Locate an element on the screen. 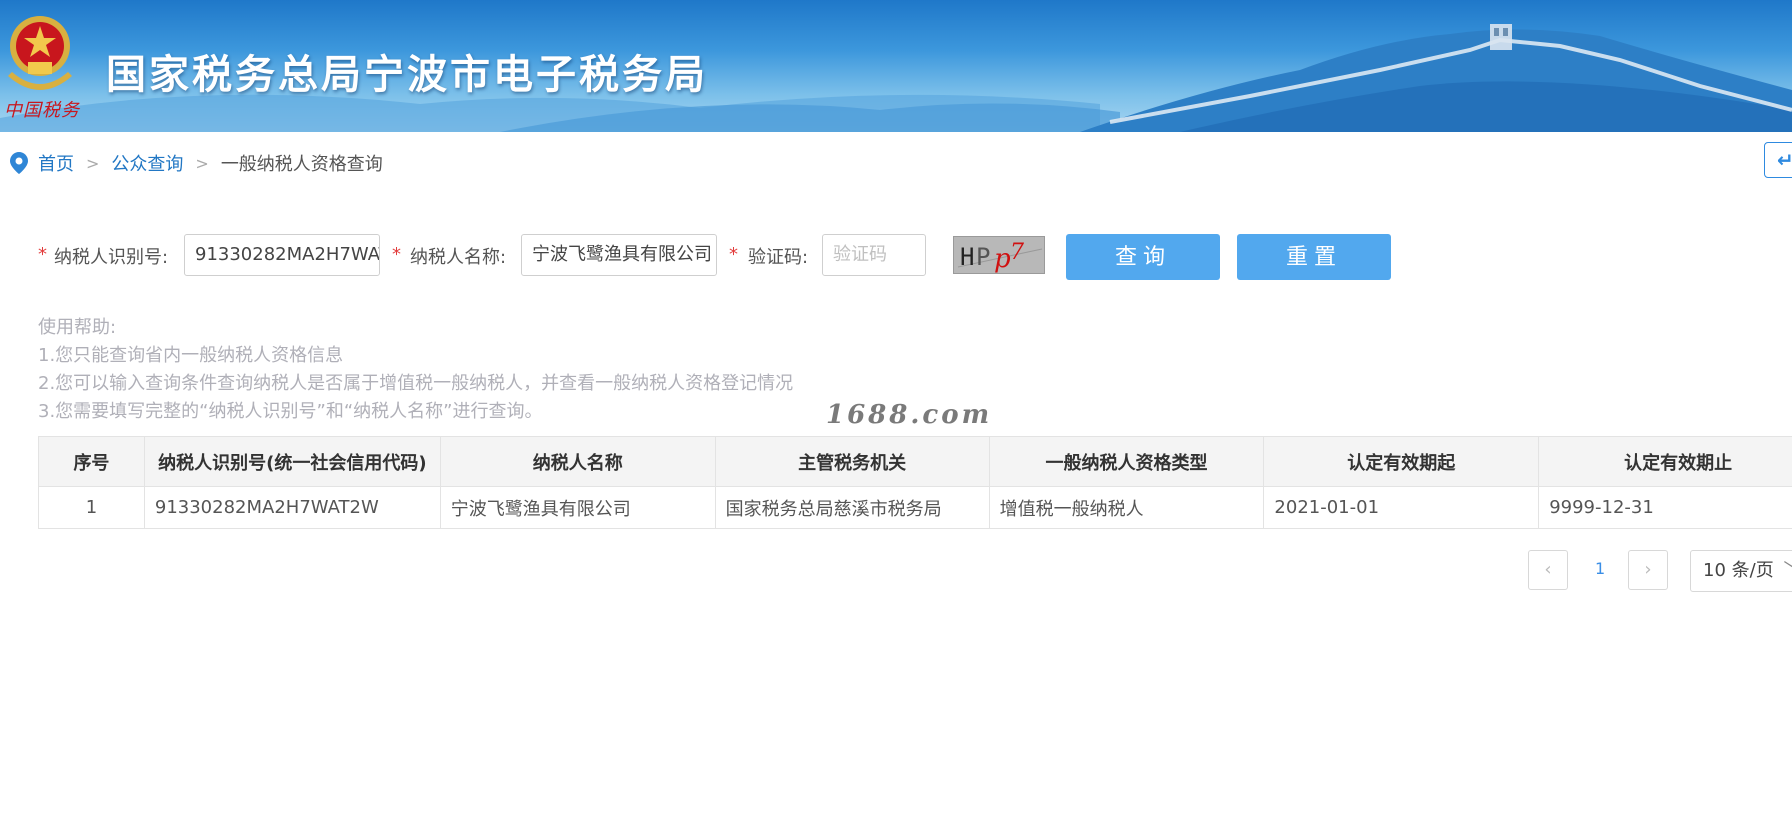 This screenshot has width=1792, height=832. chevron-down-icon: ﹀ is located at coordinates (1787, 570).